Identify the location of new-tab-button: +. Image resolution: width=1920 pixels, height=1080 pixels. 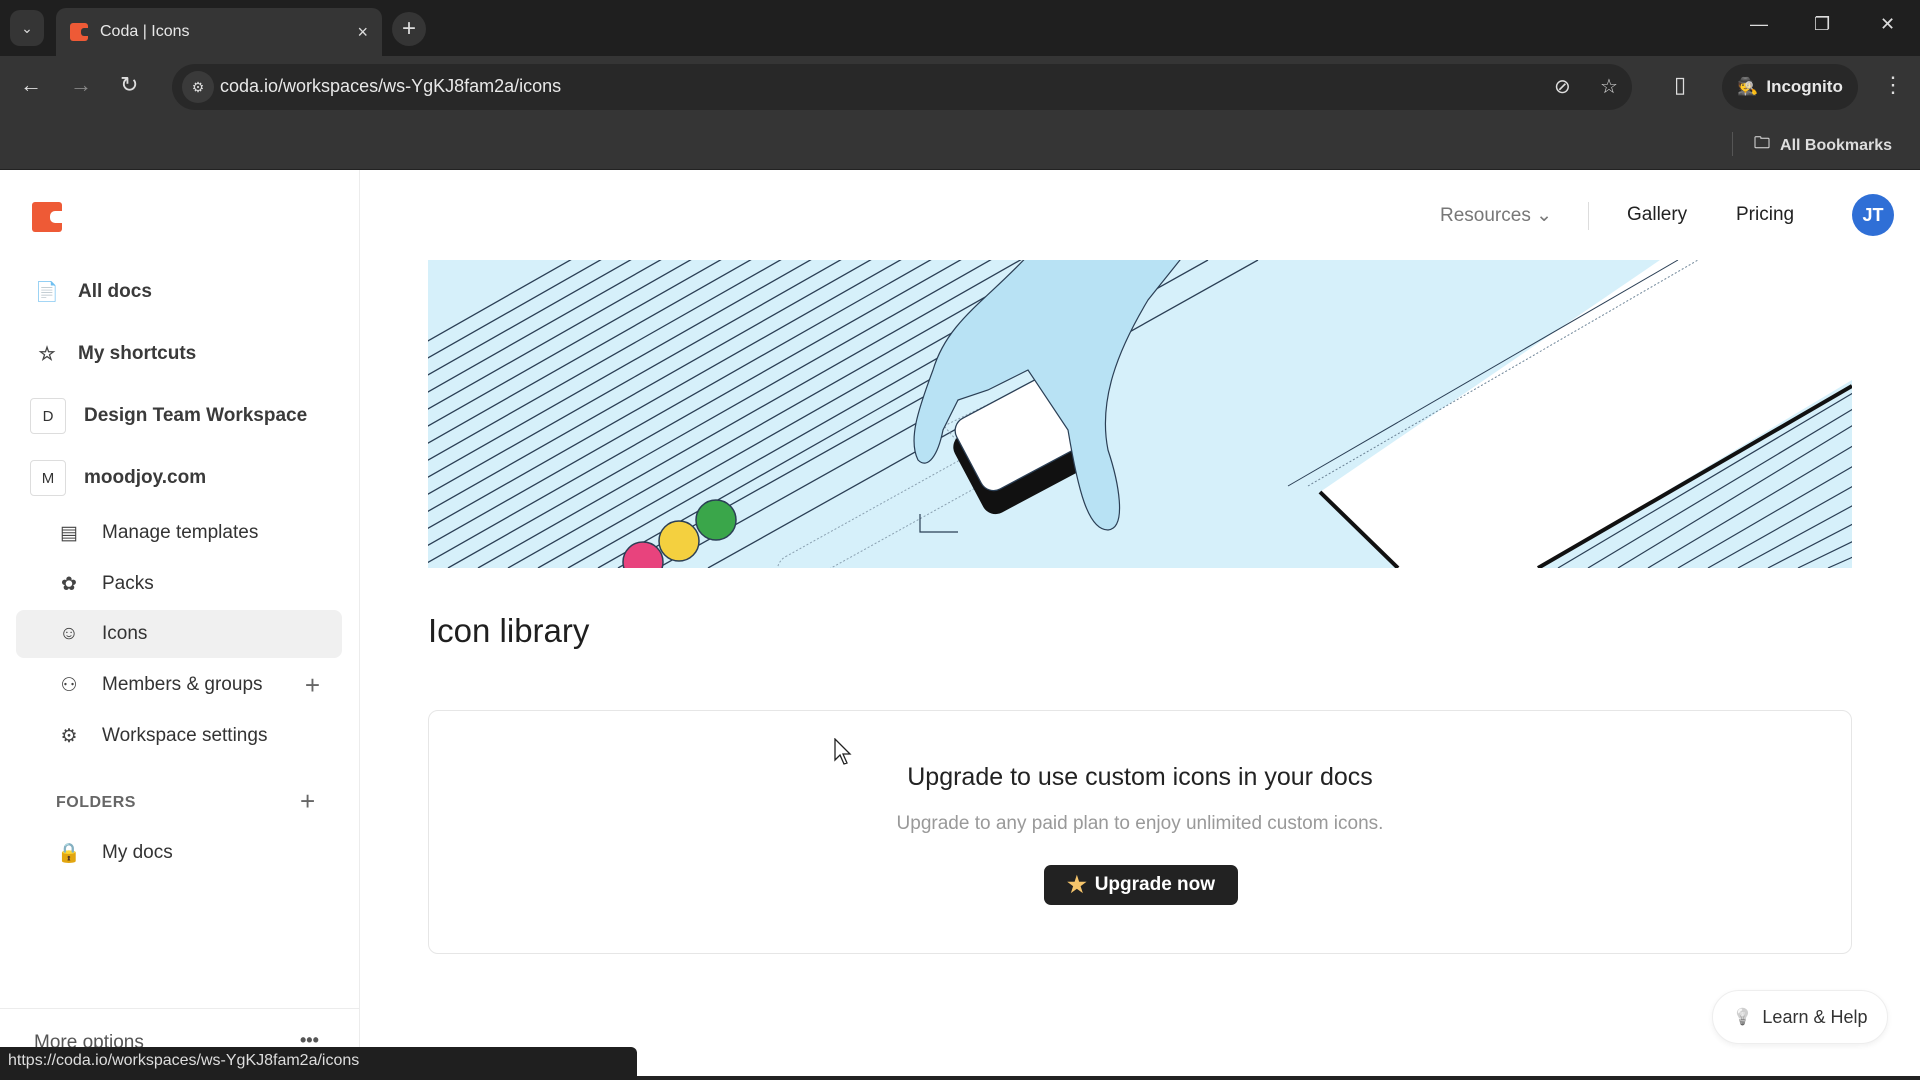
(409, 29).